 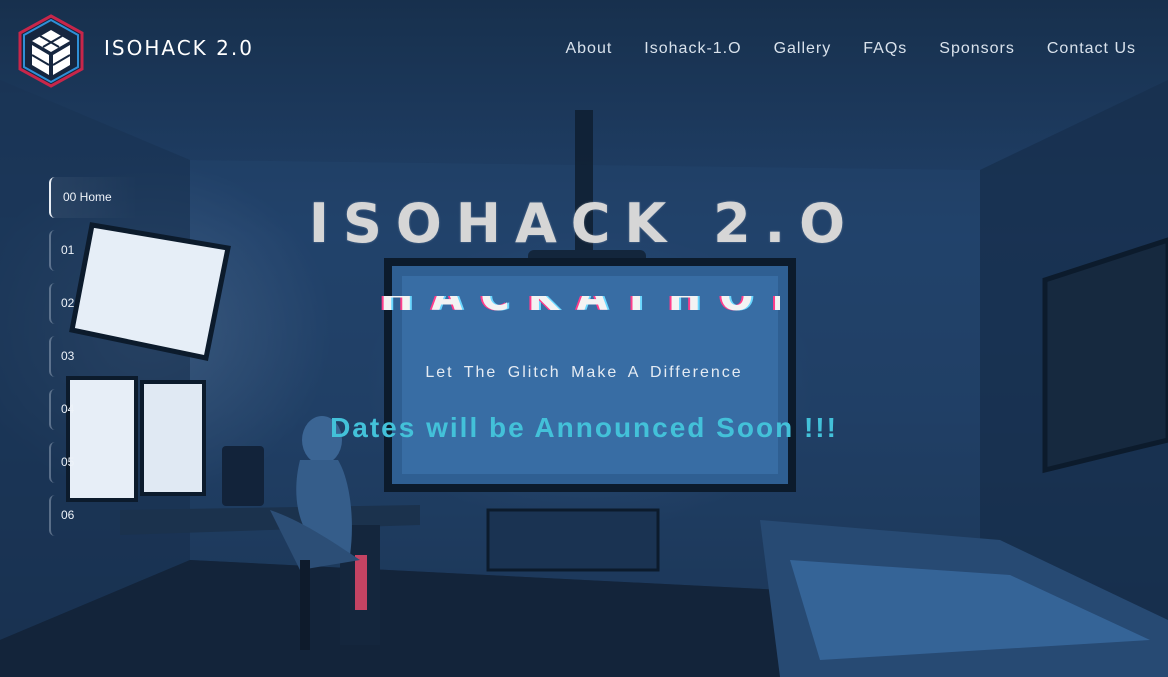 I want to click on brand-name: ISOHACK 2.0, so click(x=179, y=48).